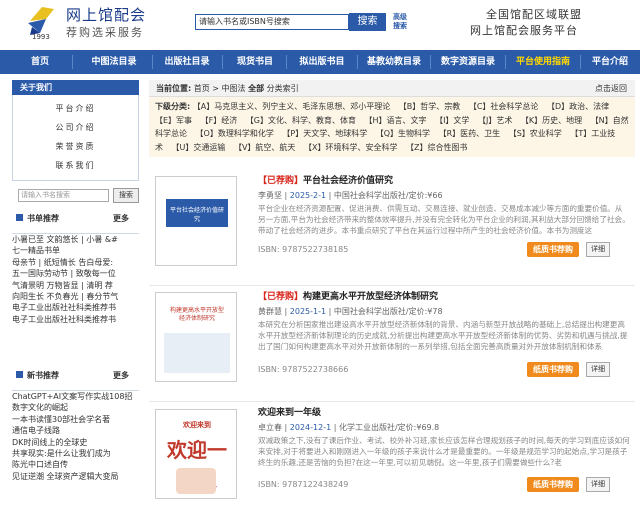 This screenshot has height=517, width=640. I want to click on search-button: 搜索, so click(367, 22).